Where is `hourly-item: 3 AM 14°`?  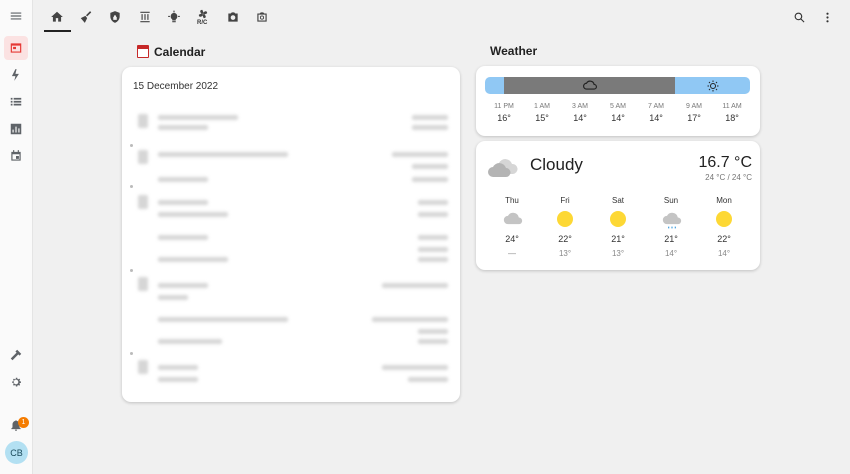
hourly-item: 3 AM 14° is located at coordinates (580, 113).